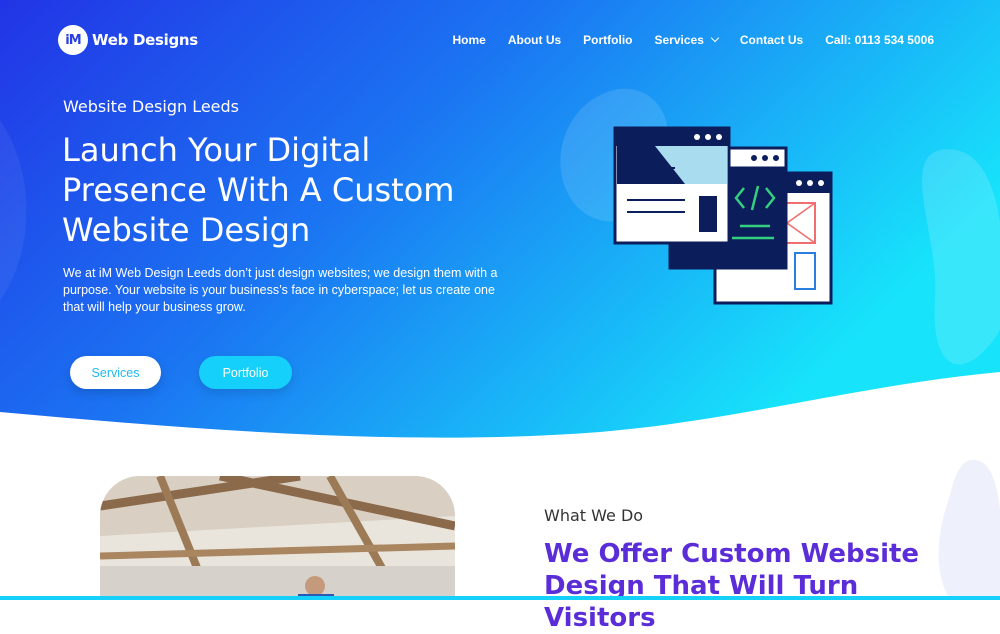 The height and width of the screenshot is (634, 1000). Describe the element at coordinates (500, 598) in the screenshot. I see `bottom-accent-bar` at that location.